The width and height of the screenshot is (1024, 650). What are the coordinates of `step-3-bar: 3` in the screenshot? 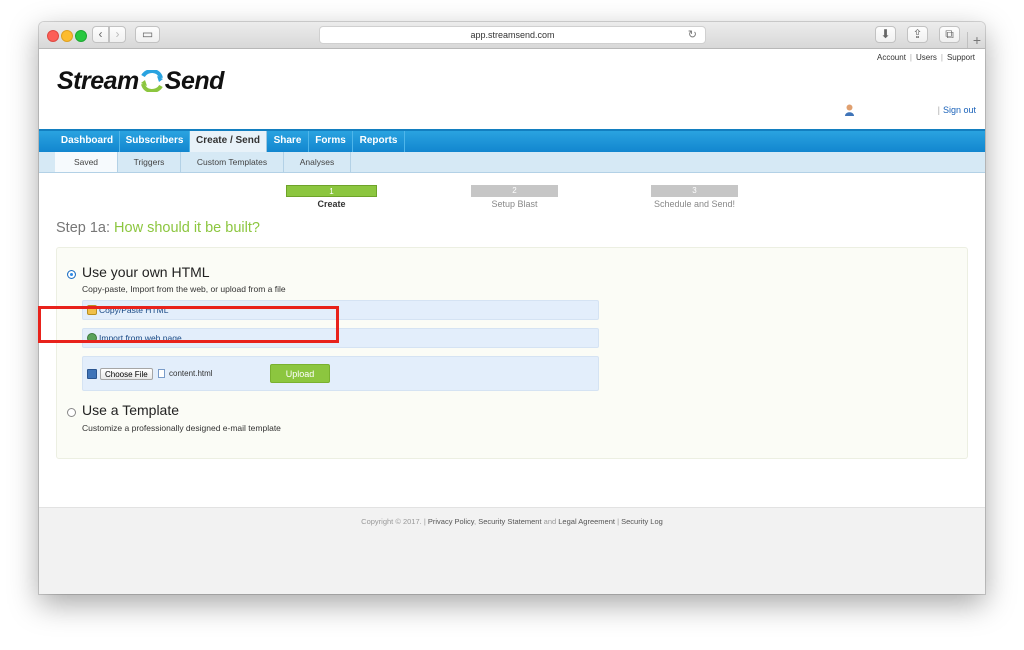 It's located at (694, 191).